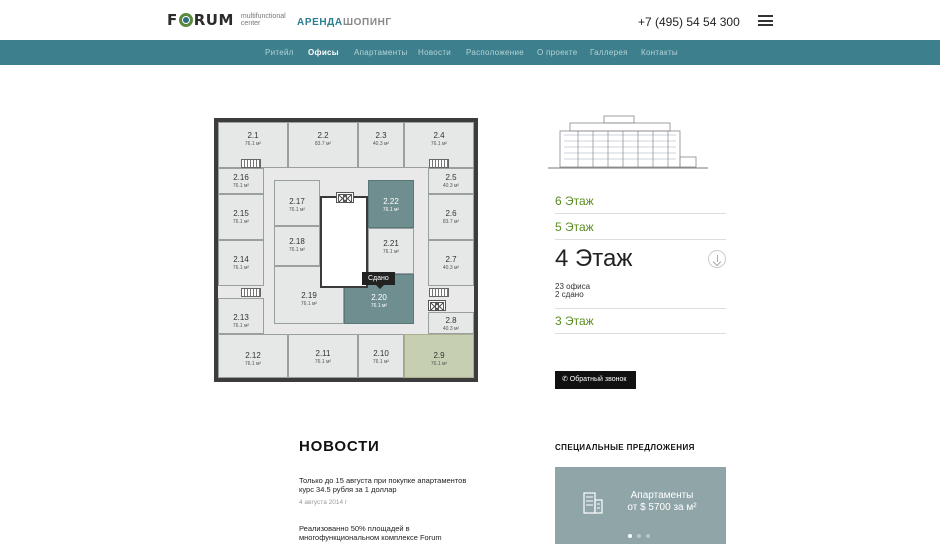 This screenshot has height=544, width=940. Describe the element at coordinates (593, 503) in the screenshot. I see `apartment-building-icon` at that location.